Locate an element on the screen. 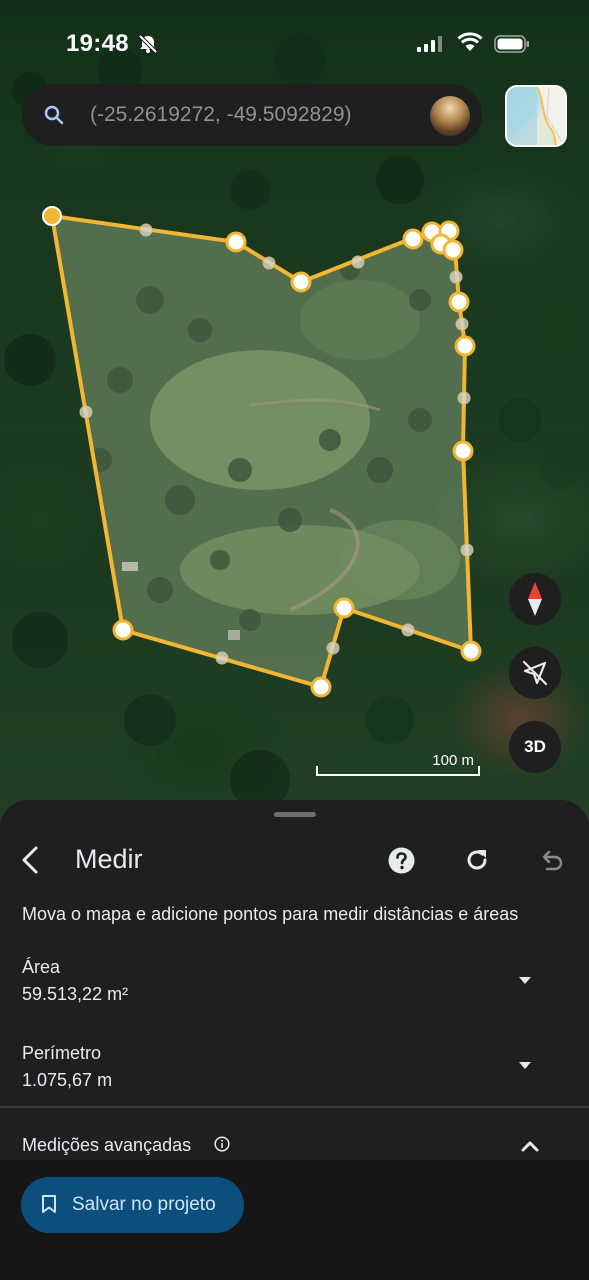  battery-icon is located at coordinates (511, 44).